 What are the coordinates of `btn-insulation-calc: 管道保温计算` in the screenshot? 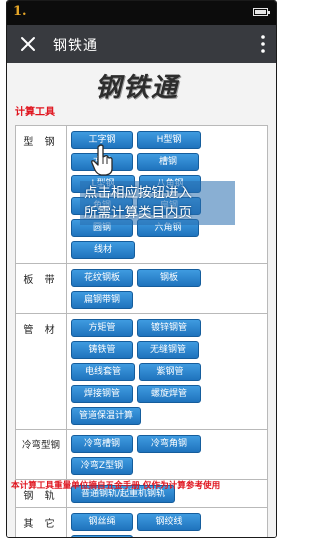 It's located at (106, 416).